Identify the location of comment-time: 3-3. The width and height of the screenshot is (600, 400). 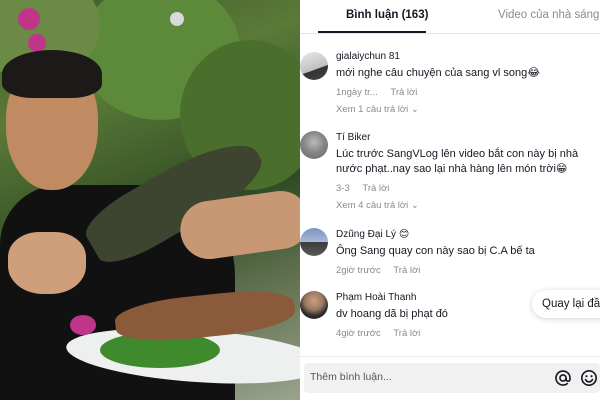
(343, 188).